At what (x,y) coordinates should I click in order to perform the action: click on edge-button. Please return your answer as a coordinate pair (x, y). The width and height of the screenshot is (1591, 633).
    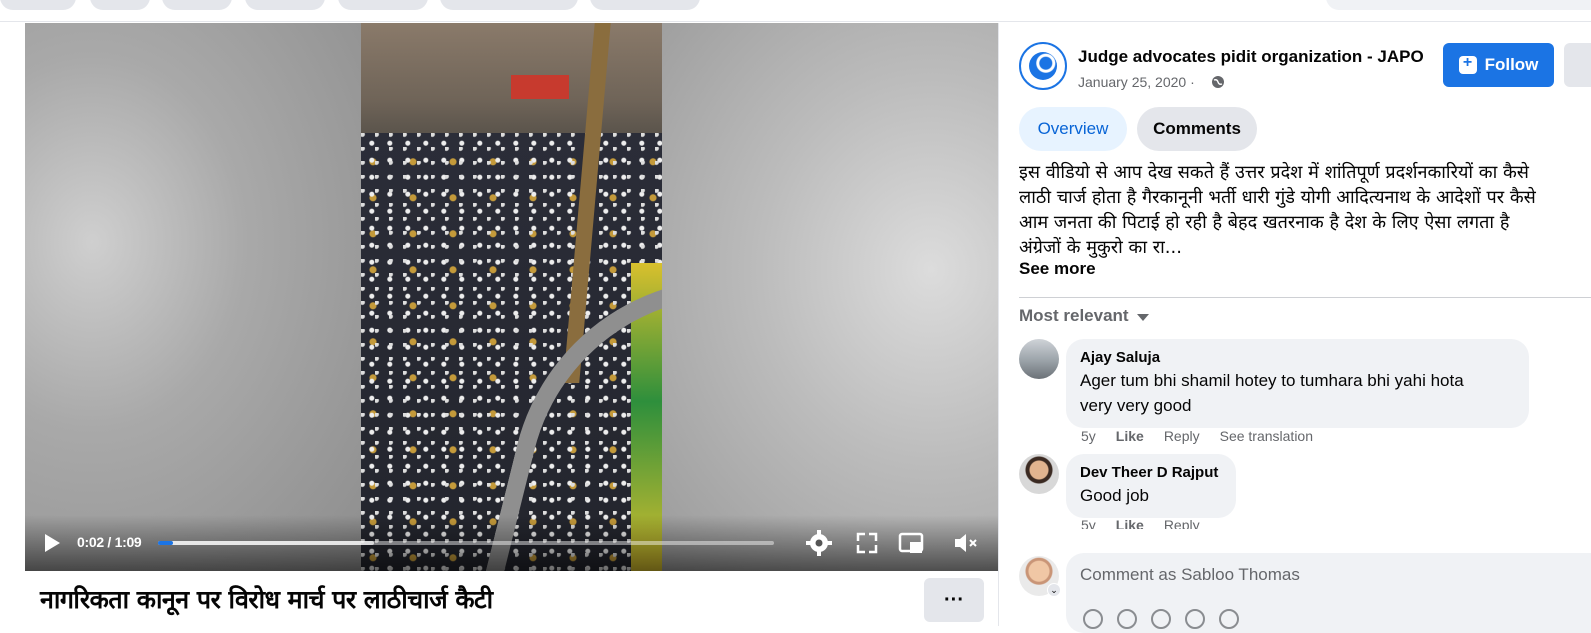
    Looking at the image, I should click on (1577, 65).